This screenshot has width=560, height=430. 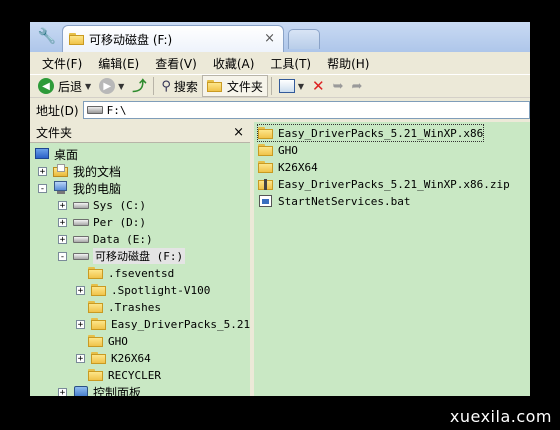 I want to click on tree-item-trashes: .Trashes, so click(x=124, y=307).